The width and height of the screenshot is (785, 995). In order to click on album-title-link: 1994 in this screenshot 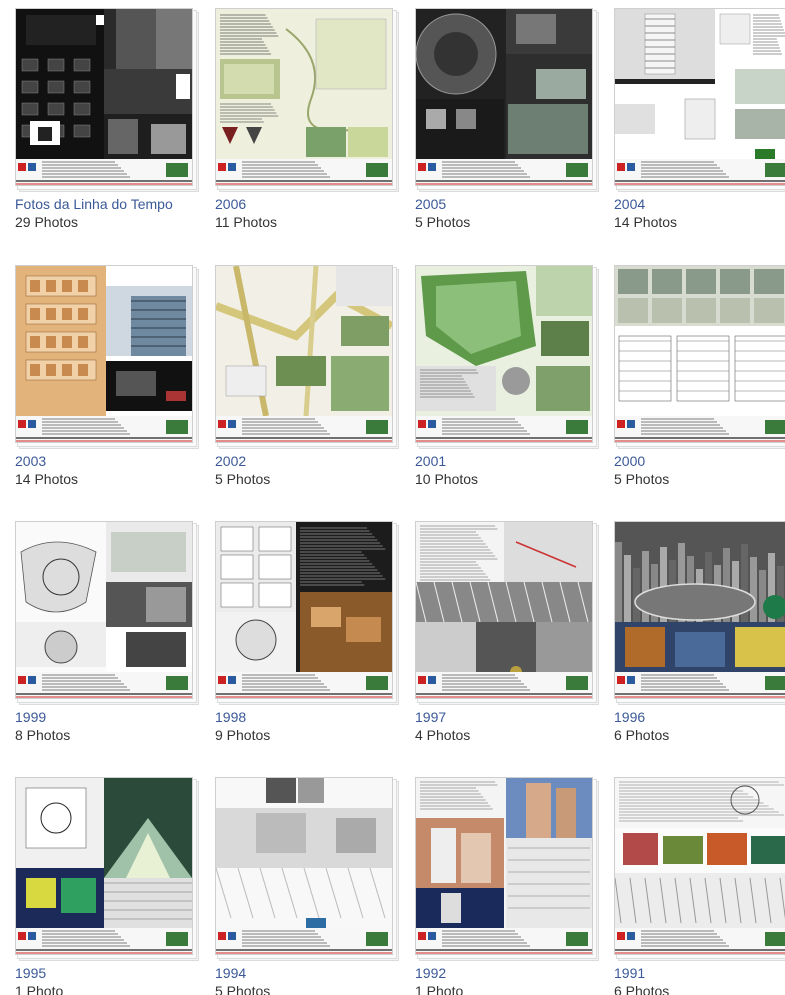, I will do `click(230, 973)`.